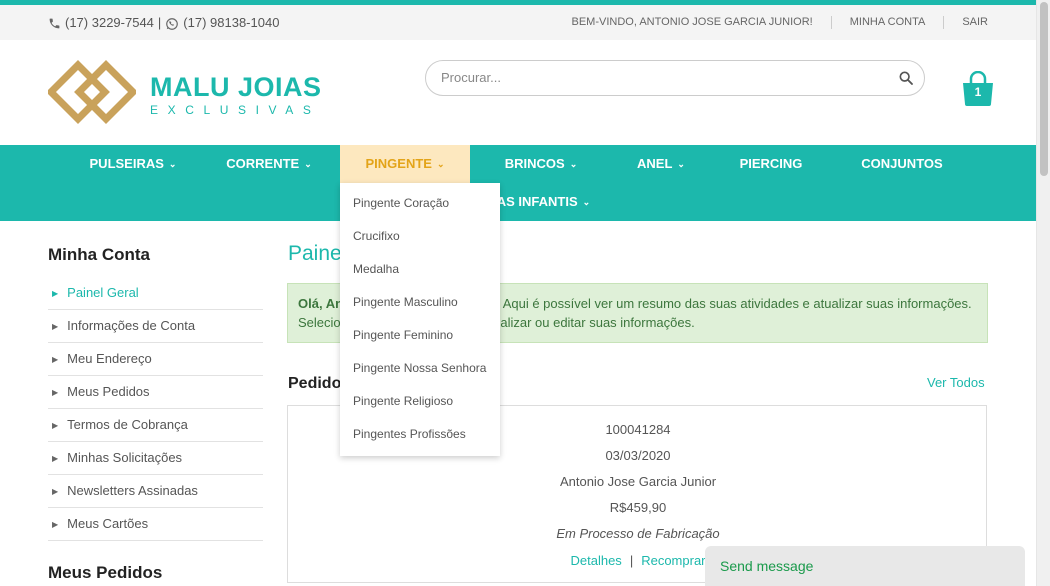 The height and width of the screenshot is (586, 1050). I want to click on dropdown-item-pingente-coracao: Pingente Coração, so click(420, 203).